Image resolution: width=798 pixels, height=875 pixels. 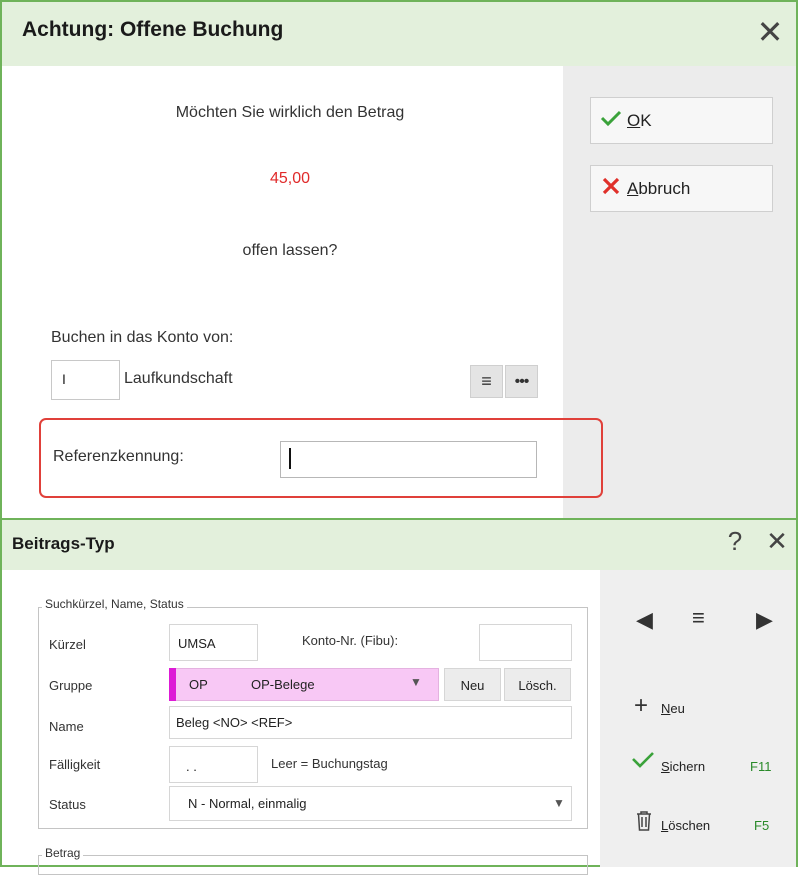 I want to click on faelligkeit-hint: Leer = Buchungstag, so click(x=329, y=763).